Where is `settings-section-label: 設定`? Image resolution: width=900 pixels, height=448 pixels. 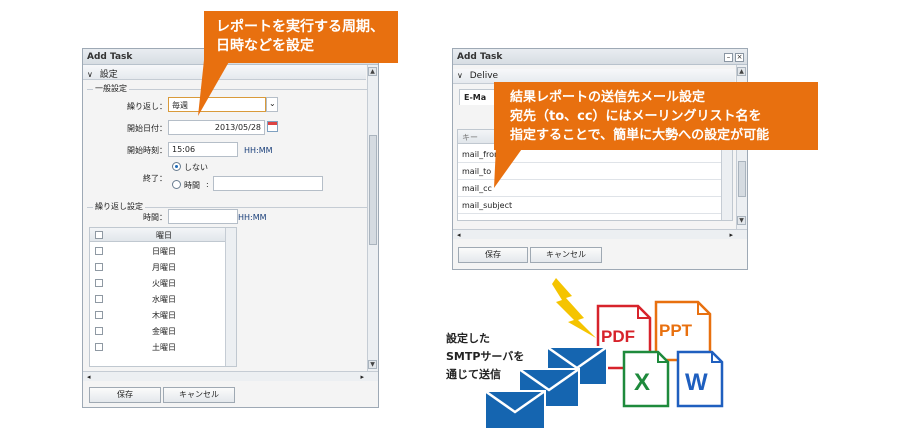 settings-section-label: 設定 is located at coordinates (108, 75).